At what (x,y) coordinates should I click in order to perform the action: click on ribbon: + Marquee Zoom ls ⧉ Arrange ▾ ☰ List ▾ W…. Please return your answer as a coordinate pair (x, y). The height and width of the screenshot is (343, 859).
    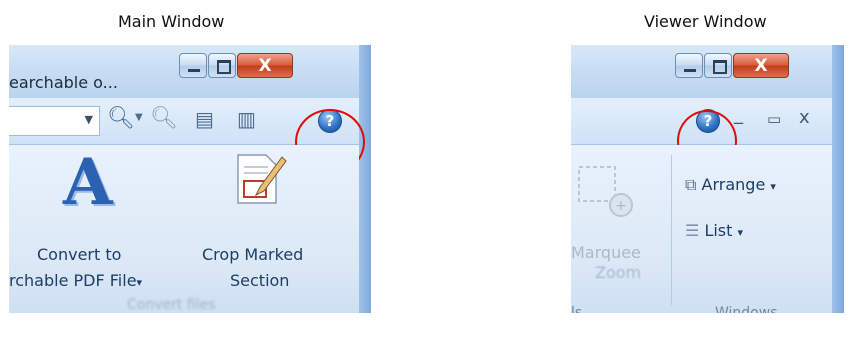
    Looking at the image, I should click on (701, 229).